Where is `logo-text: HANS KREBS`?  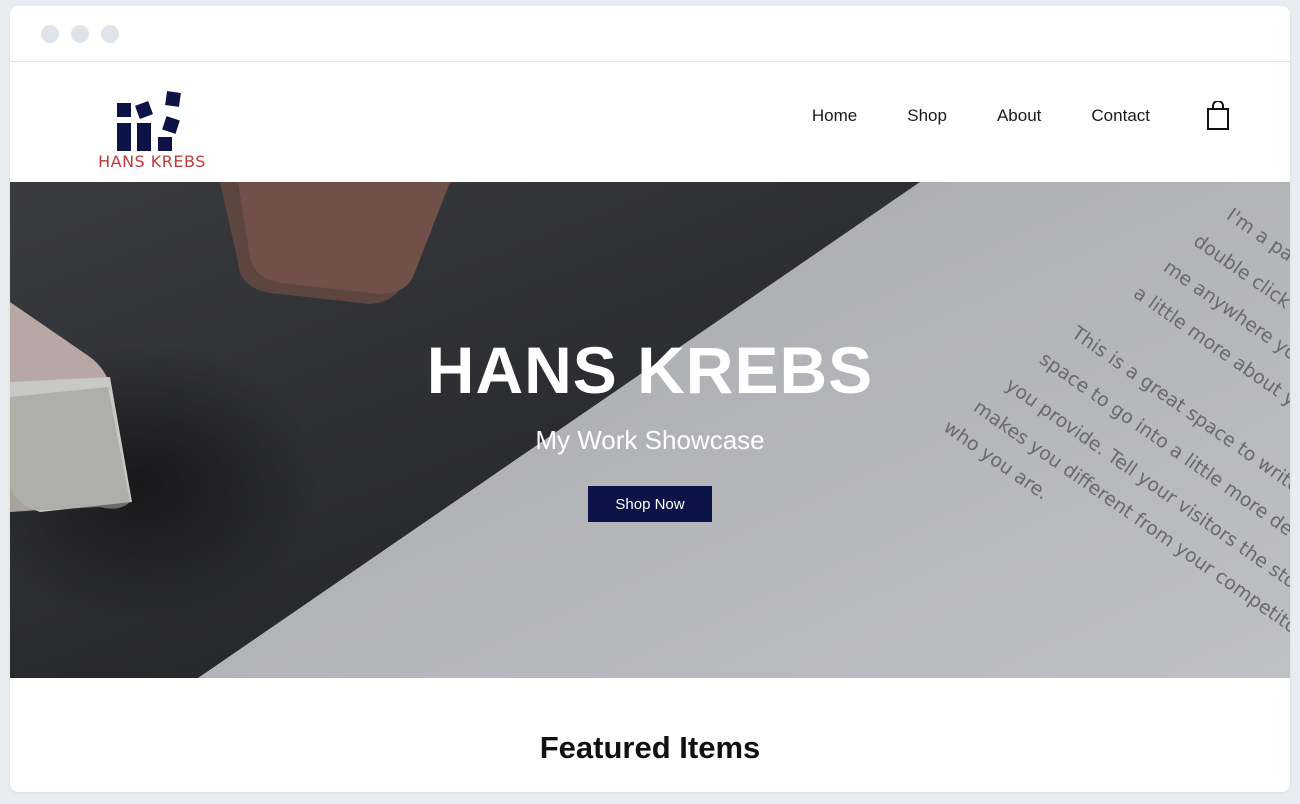
logo-text: HANS KREBS is located at coordinates (152, 161).